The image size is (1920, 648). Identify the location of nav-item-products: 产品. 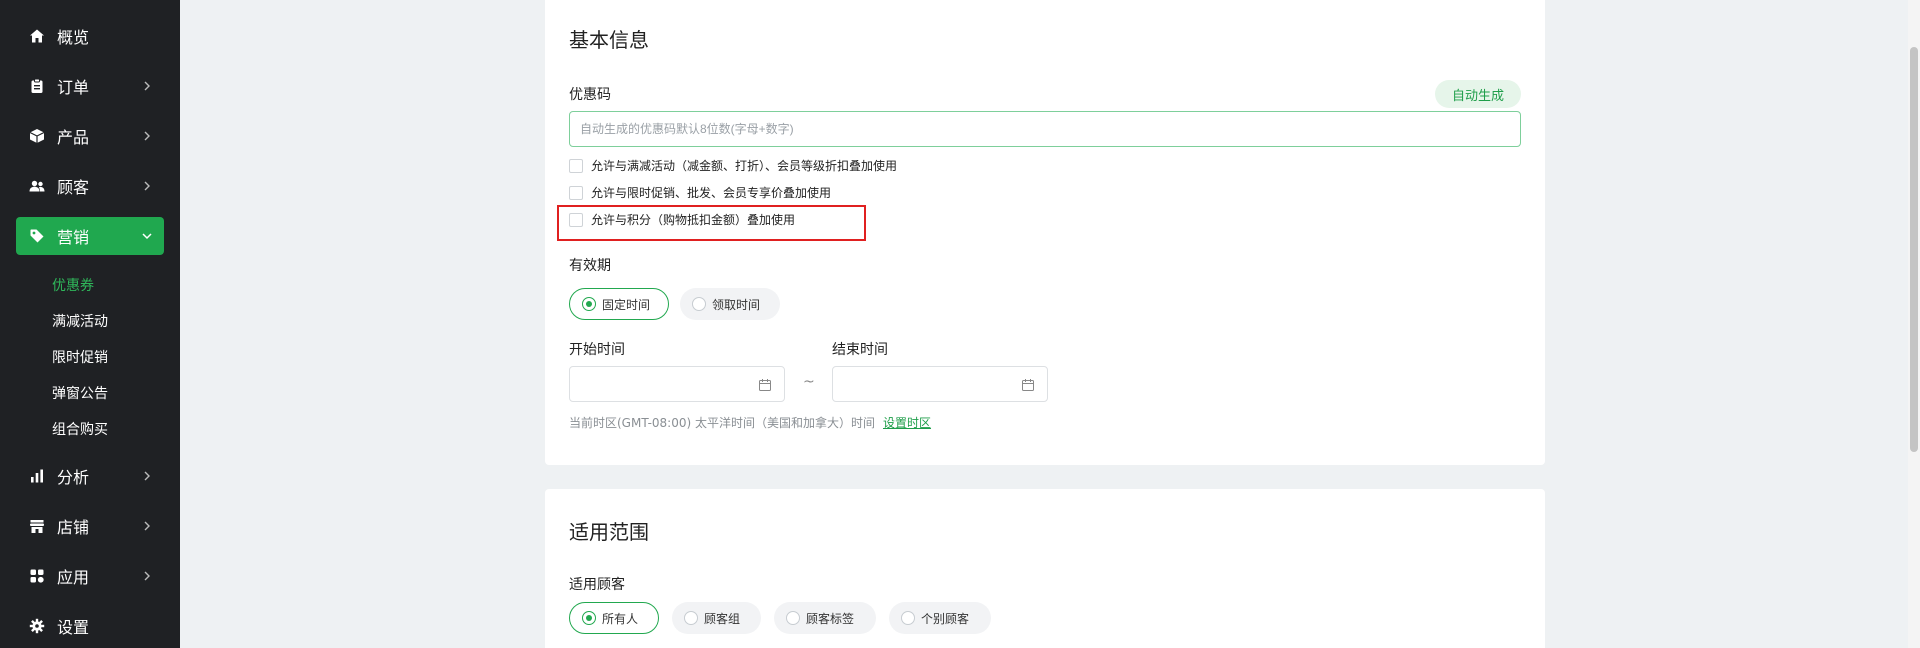
(90, 136).